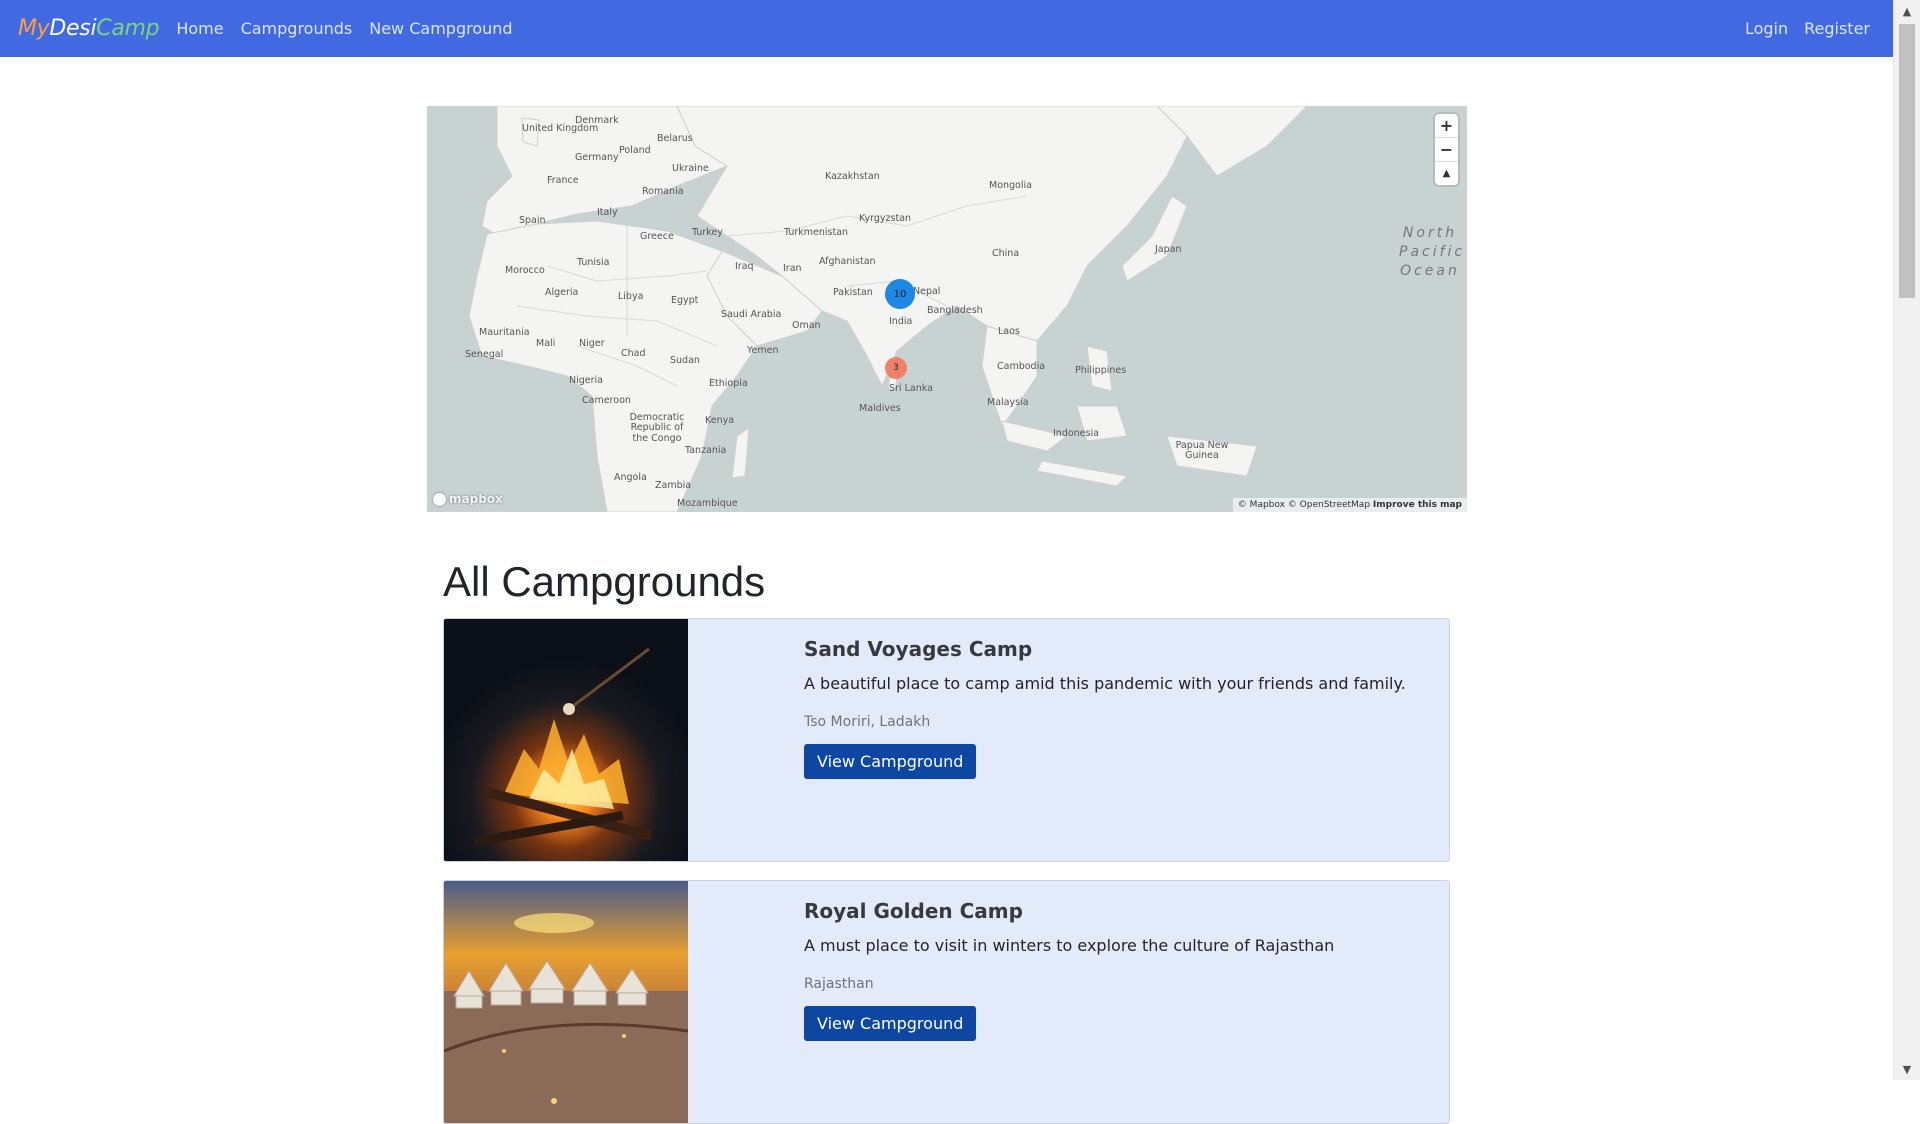 This screenshot has height=1124, width=1920. Describe the element at coordinates (546, 343) in the screenshot. I see `map-label-mali: Mali` at that location.